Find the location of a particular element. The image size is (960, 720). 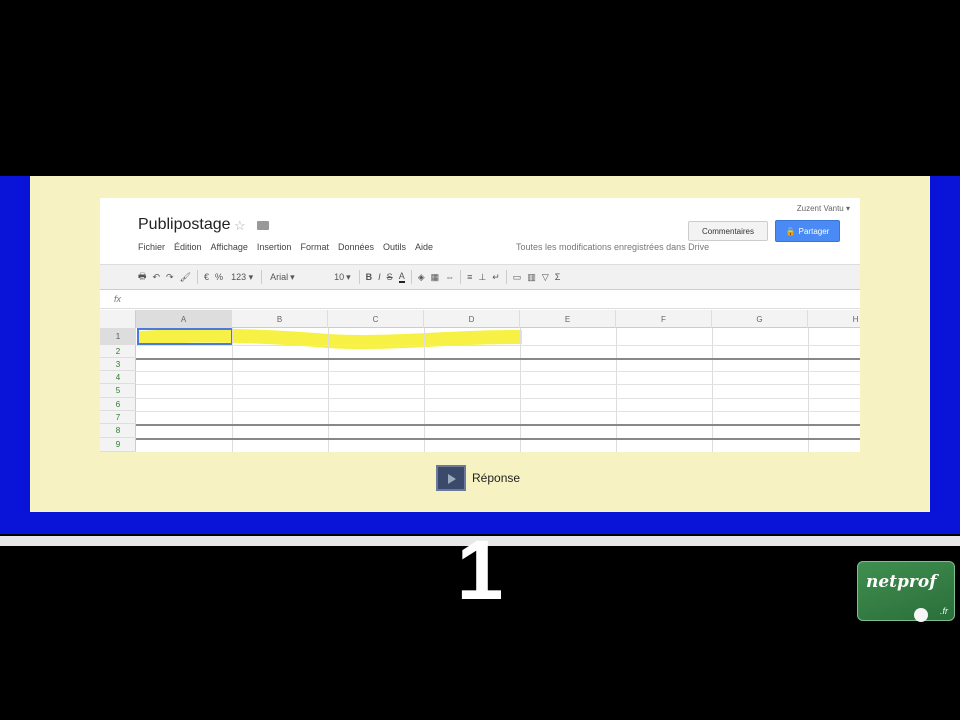

folder-icon is located at coordinates (263, 225).